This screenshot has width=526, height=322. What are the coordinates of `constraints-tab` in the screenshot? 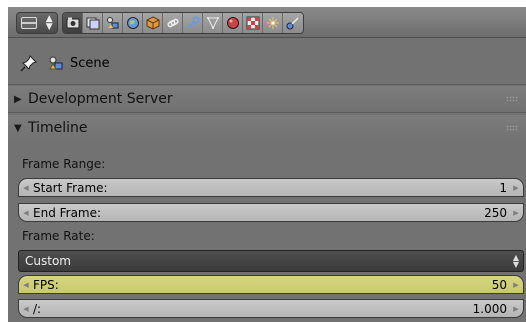 It's located at (173, 23).